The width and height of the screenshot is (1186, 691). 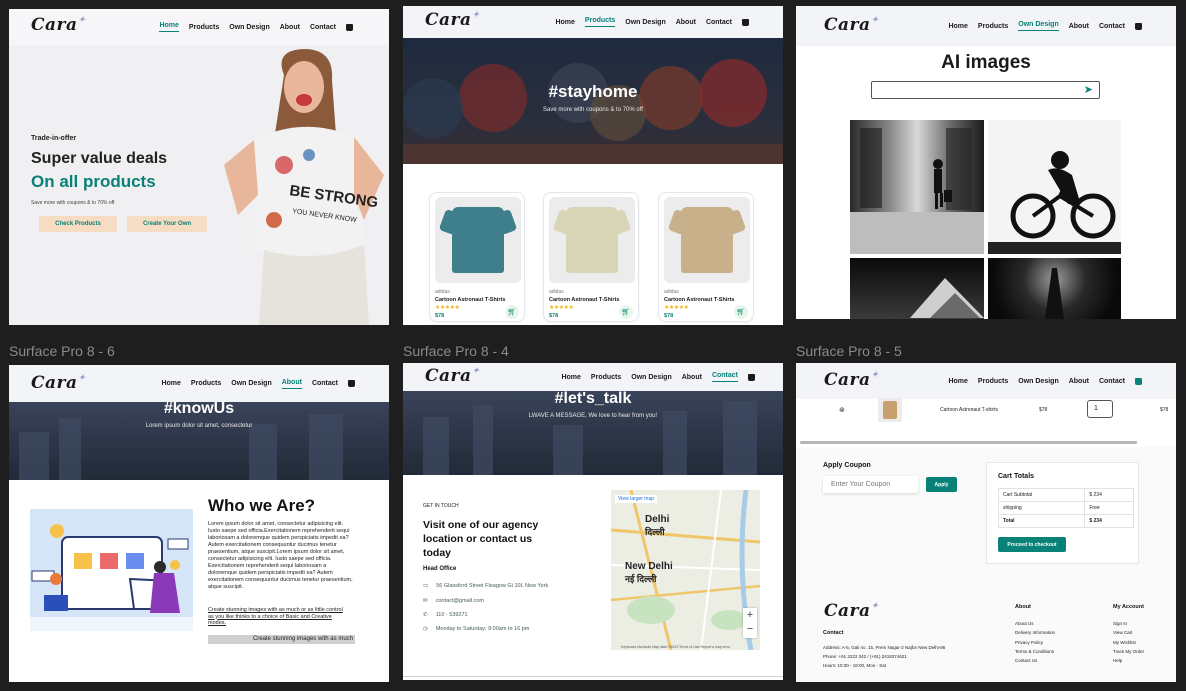 I want to click on map-label-delhi-hi: दिल्ली, so click(x=655, y=532).